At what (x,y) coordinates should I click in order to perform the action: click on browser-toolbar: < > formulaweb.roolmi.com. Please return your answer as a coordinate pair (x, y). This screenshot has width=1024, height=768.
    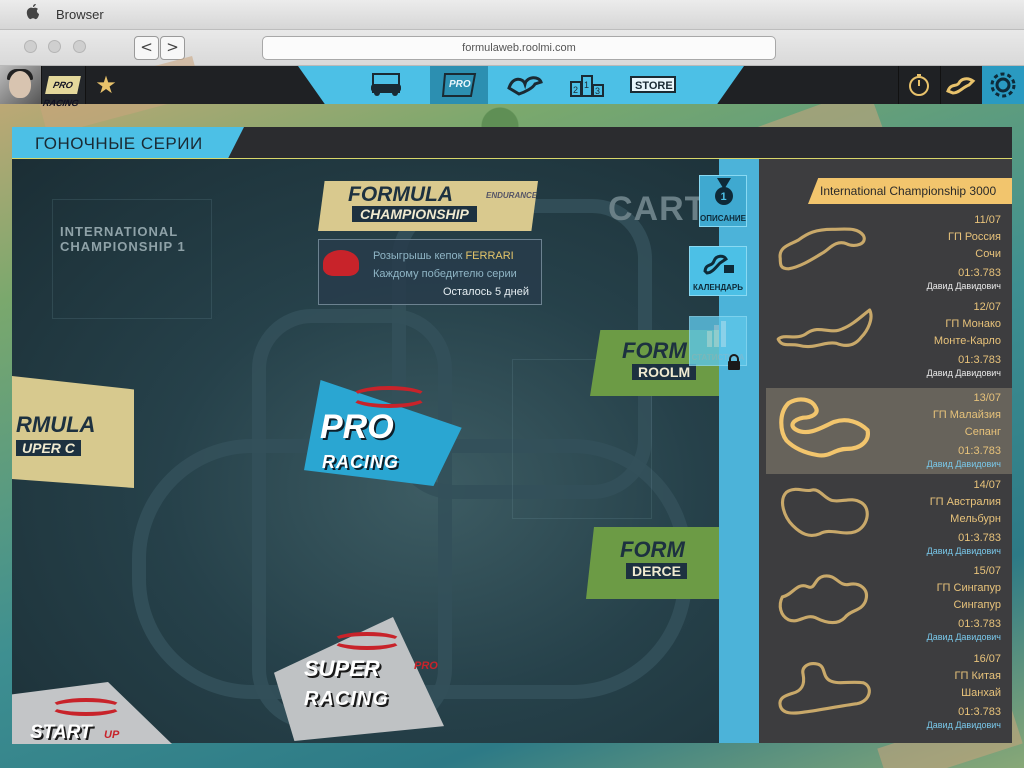
    Looking at the image, I should click on (512, 48).